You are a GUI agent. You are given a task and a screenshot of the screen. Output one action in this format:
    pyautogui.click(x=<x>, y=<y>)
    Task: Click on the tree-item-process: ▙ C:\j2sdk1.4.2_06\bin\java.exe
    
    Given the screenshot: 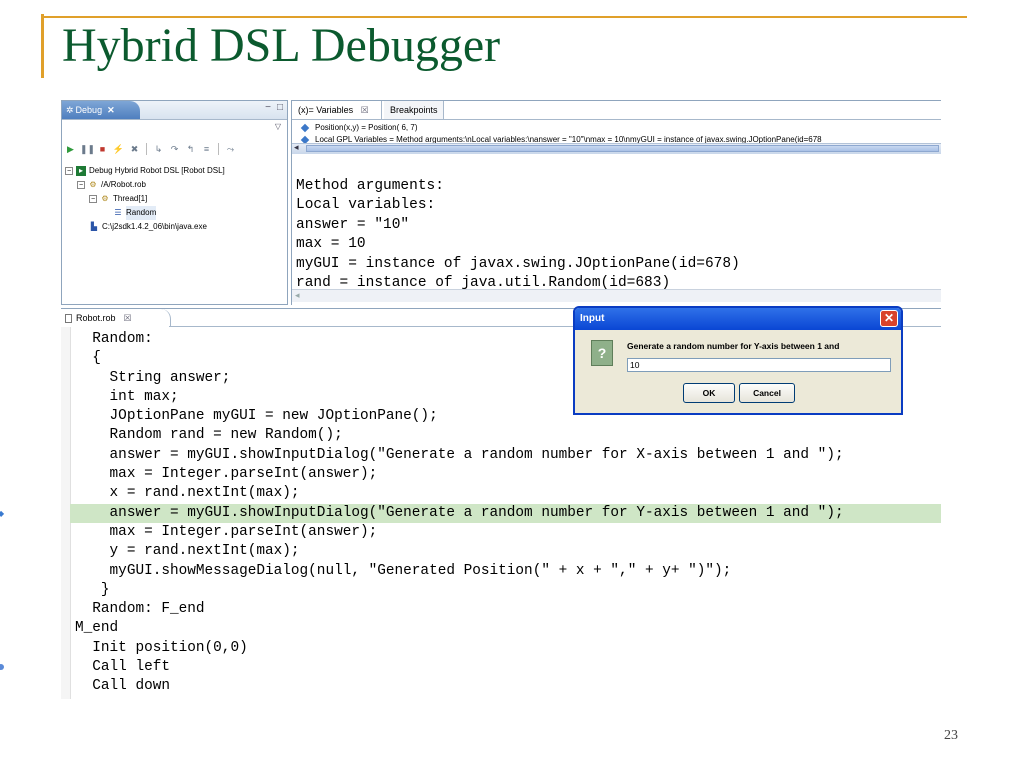 What is the action you would take?
    pyautogui.click(x=145, y=227)
    